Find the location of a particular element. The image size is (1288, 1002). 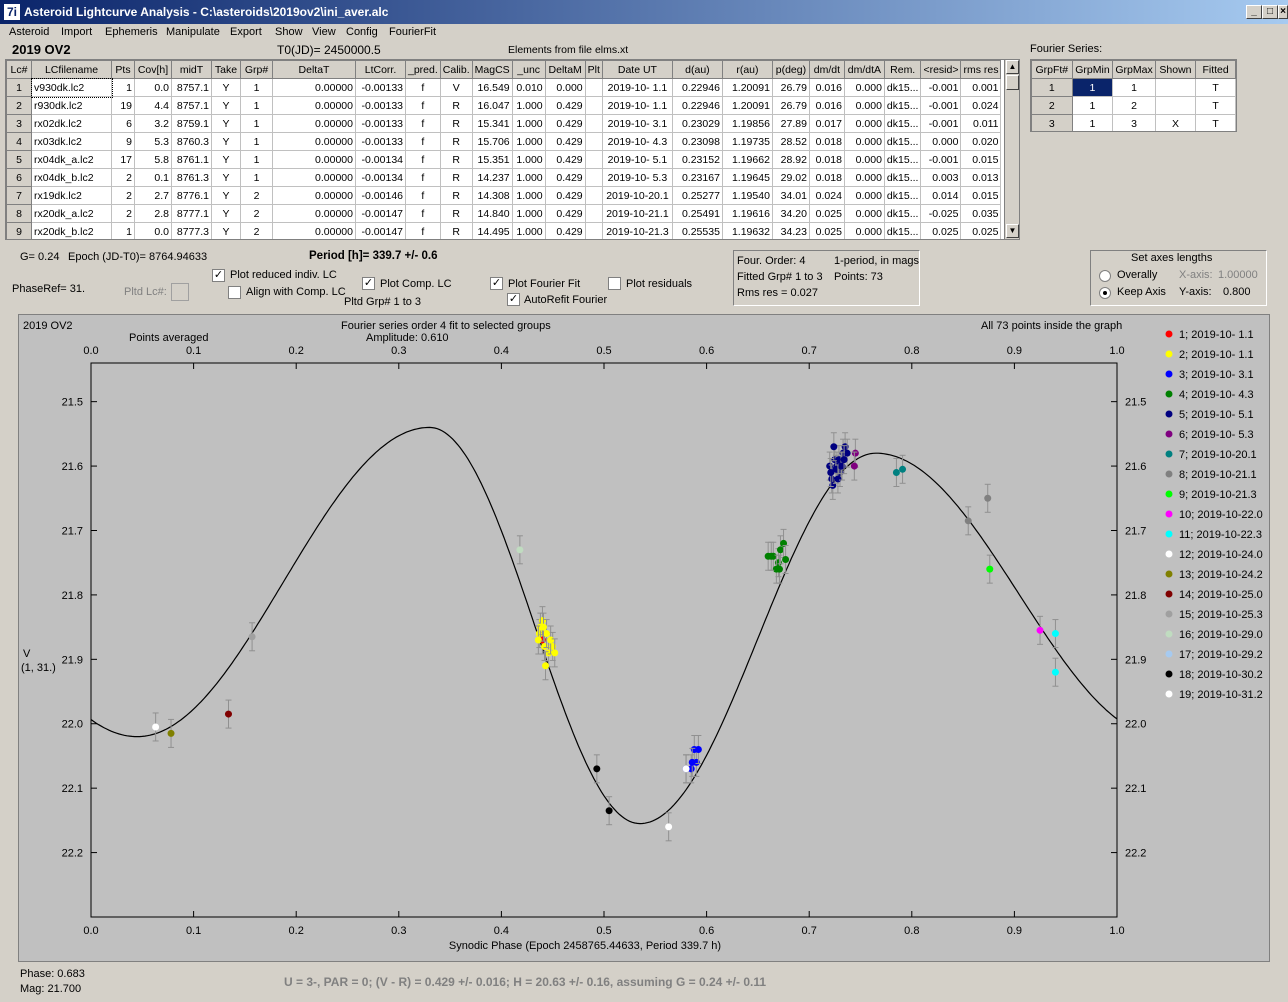

column-header: Rem. is located at coordinates (902, 69).